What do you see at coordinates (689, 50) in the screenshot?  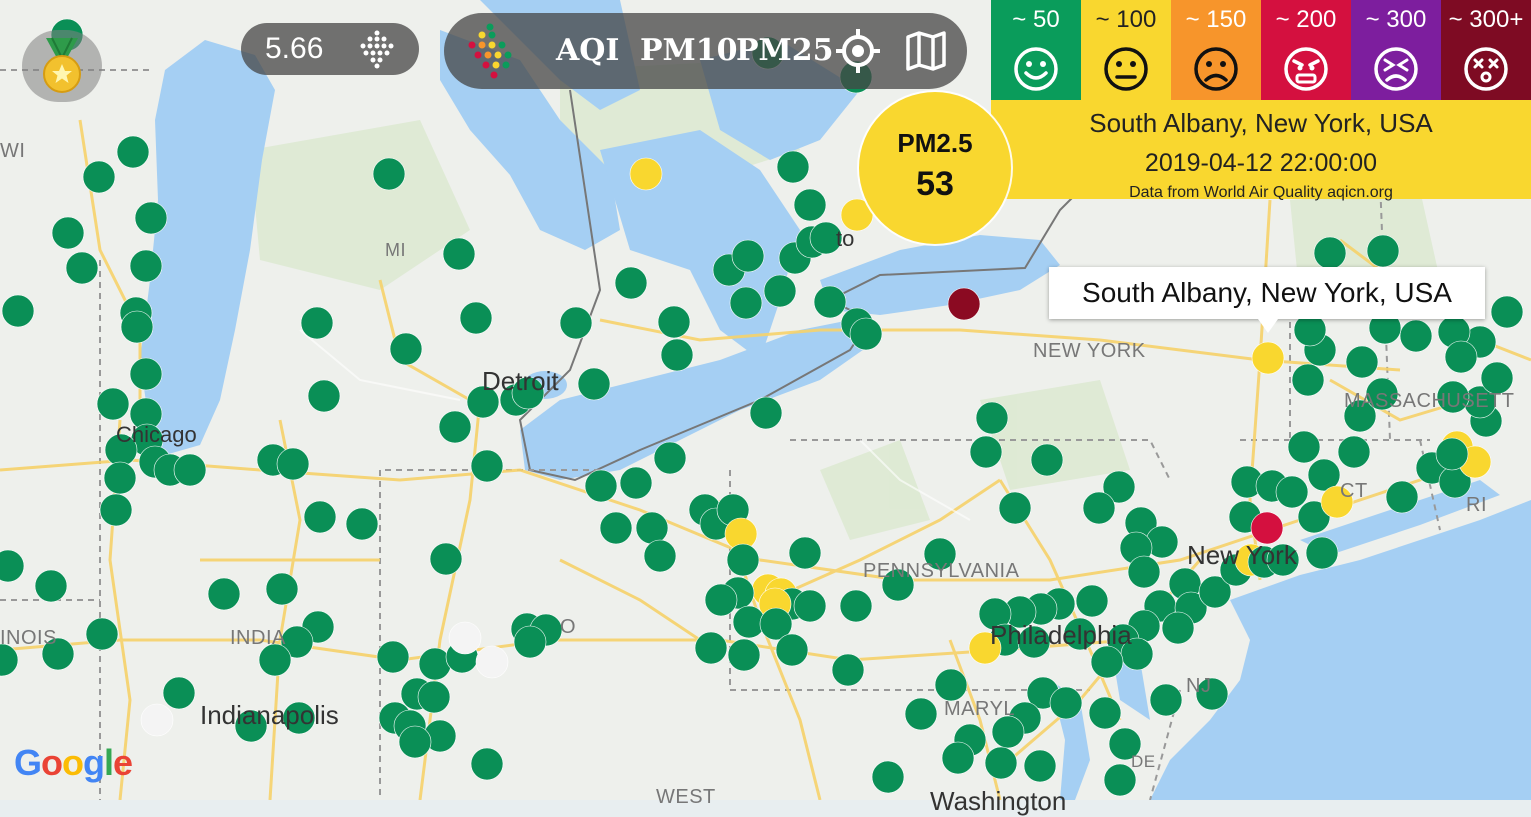 I see `pm10-layer-button: PM10` at bounding box center [689, 50].